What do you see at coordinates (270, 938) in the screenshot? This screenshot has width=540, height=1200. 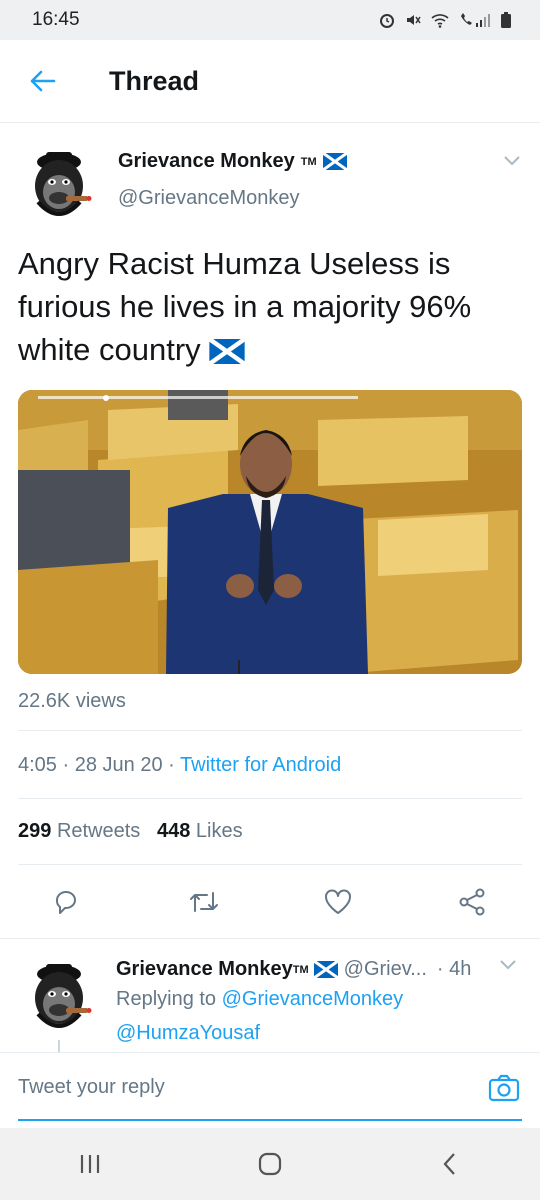 I see `section-divider` at bounding box center [270, 938].